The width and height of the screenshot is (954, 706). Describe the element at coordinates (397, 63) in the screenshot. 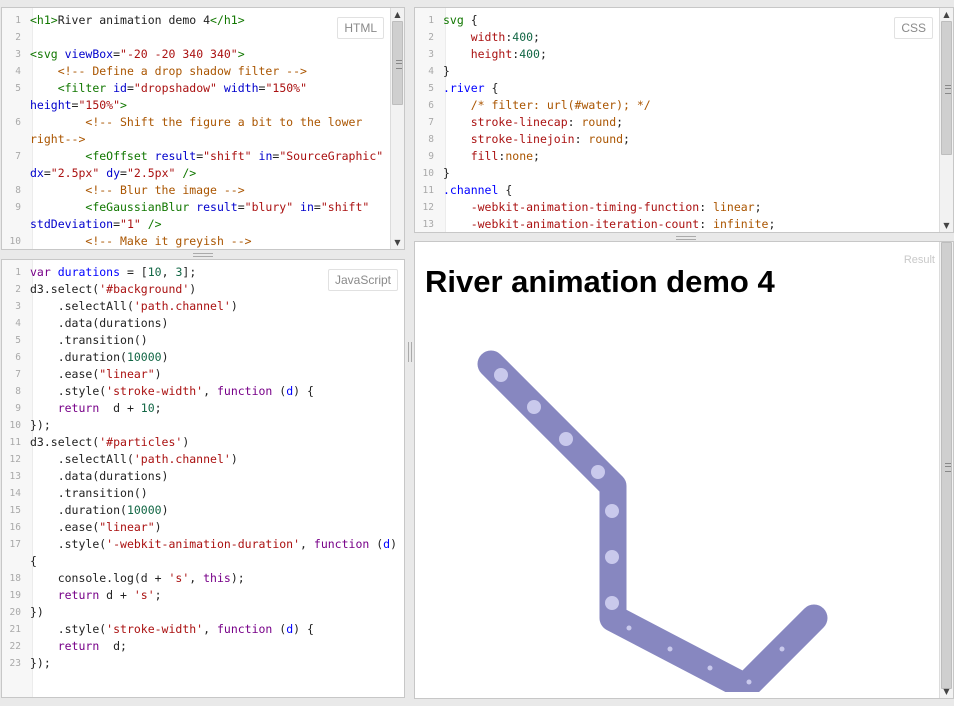

I see `html-scroll-thumb` at that location.